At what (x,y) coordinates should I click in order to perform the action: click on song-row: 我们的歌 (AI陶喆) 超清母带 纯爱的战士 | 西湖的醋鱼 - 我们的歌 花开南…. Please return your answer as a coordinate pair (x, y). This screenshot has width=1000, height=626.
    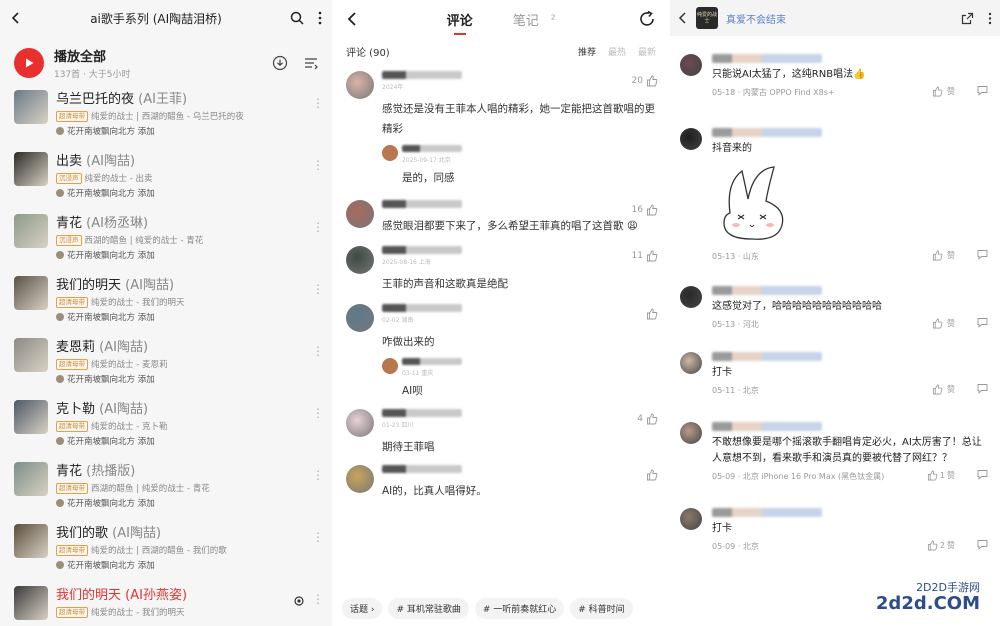
    Looking at the image, I should click on (166, 553).